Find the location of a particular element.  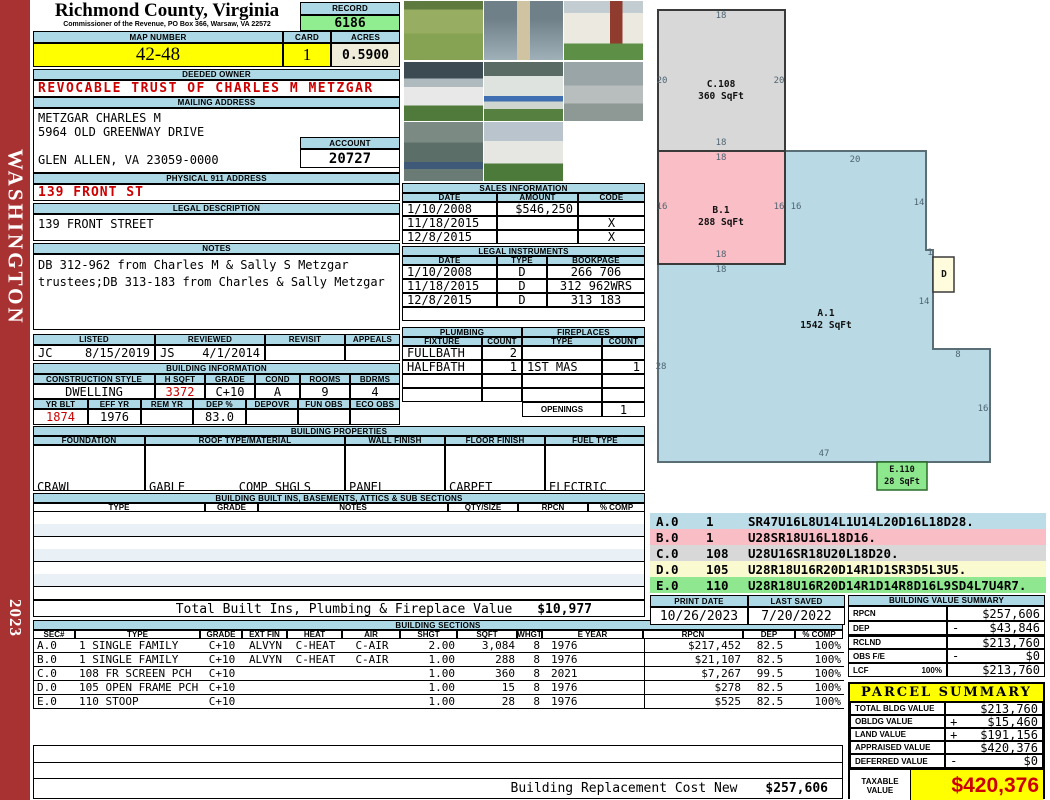

legal-row: 1/10/2008 D 266 706 is located at coordinates (523, 272).